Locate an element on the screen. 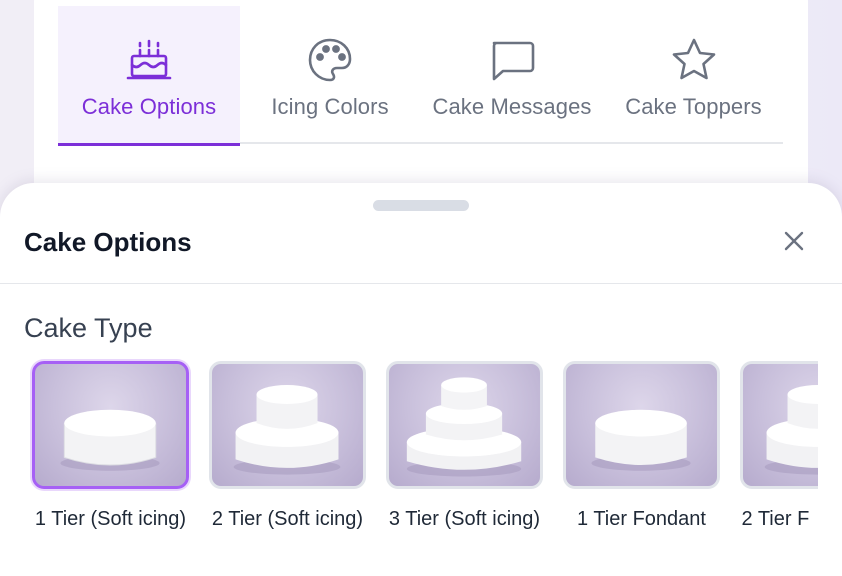  cake-option-1-tier-fondant: 1 Tier Fondant is located at coordinates (641, 446).